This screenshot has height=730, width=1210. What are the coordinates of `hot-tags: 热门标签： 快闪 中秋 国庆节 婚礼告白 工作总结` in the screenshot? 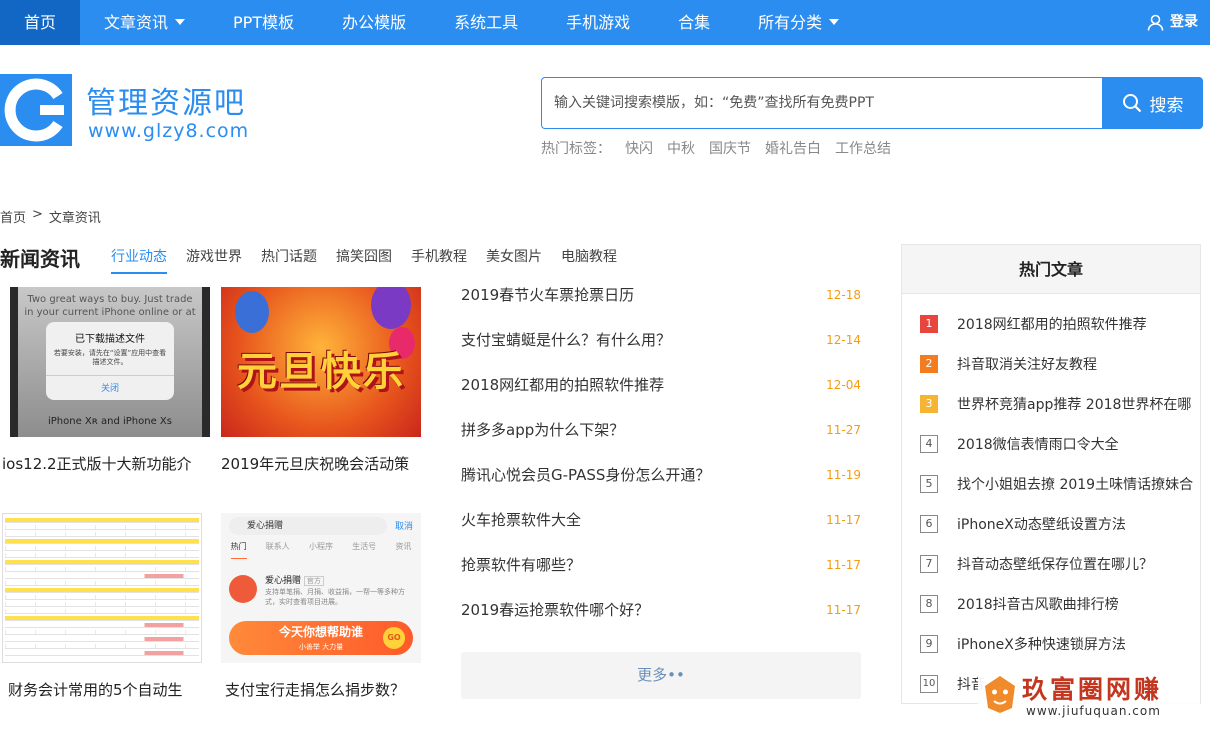 It's located at (716, 148).